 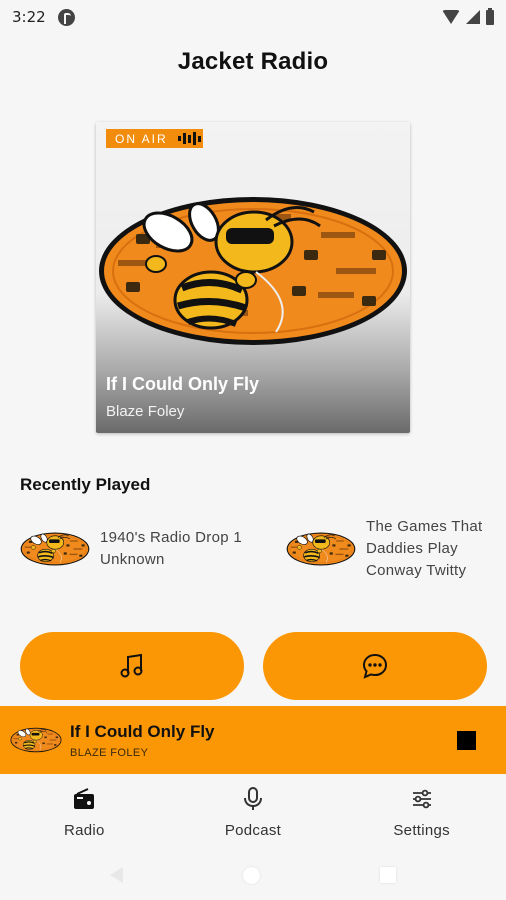 I want to click on track-artist: Unknown, so click(x=132, y=559).